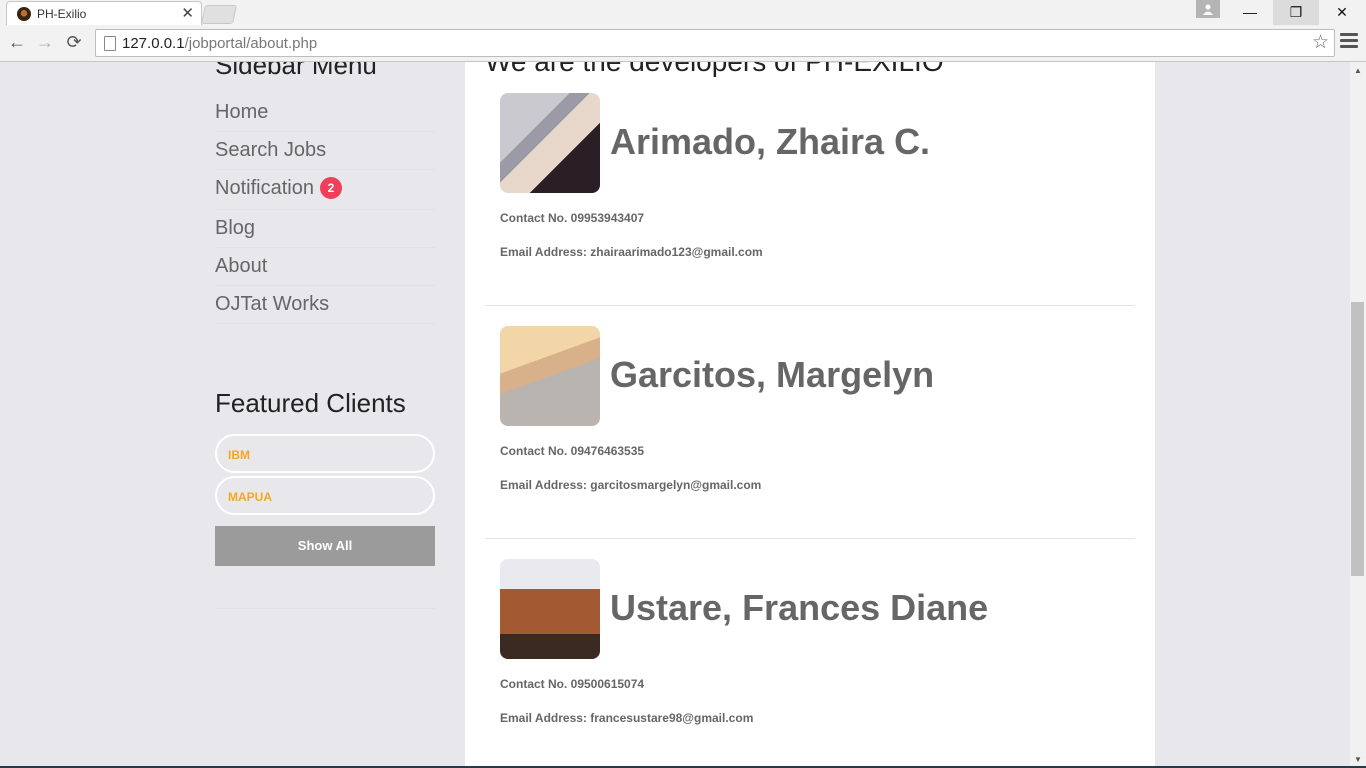 Image resolution: width=1366 pixels, height=768 pixels. What do you see at coordinates (1357, 439) in the screenshot?
I see `scrollbar-thumb` at bounding box center [1357, 439].